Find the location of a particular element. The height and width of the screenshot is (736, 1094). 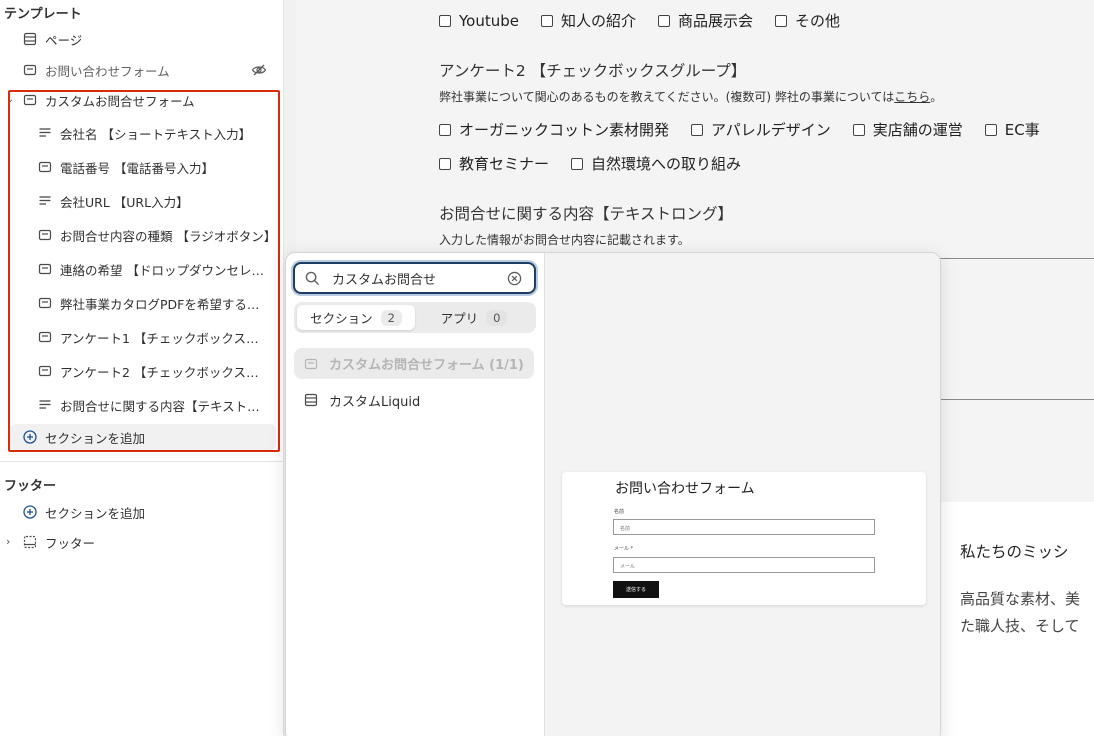

sidebar-item-contact-form: お問い合わせフォーム is located at coordinates (142, 70).